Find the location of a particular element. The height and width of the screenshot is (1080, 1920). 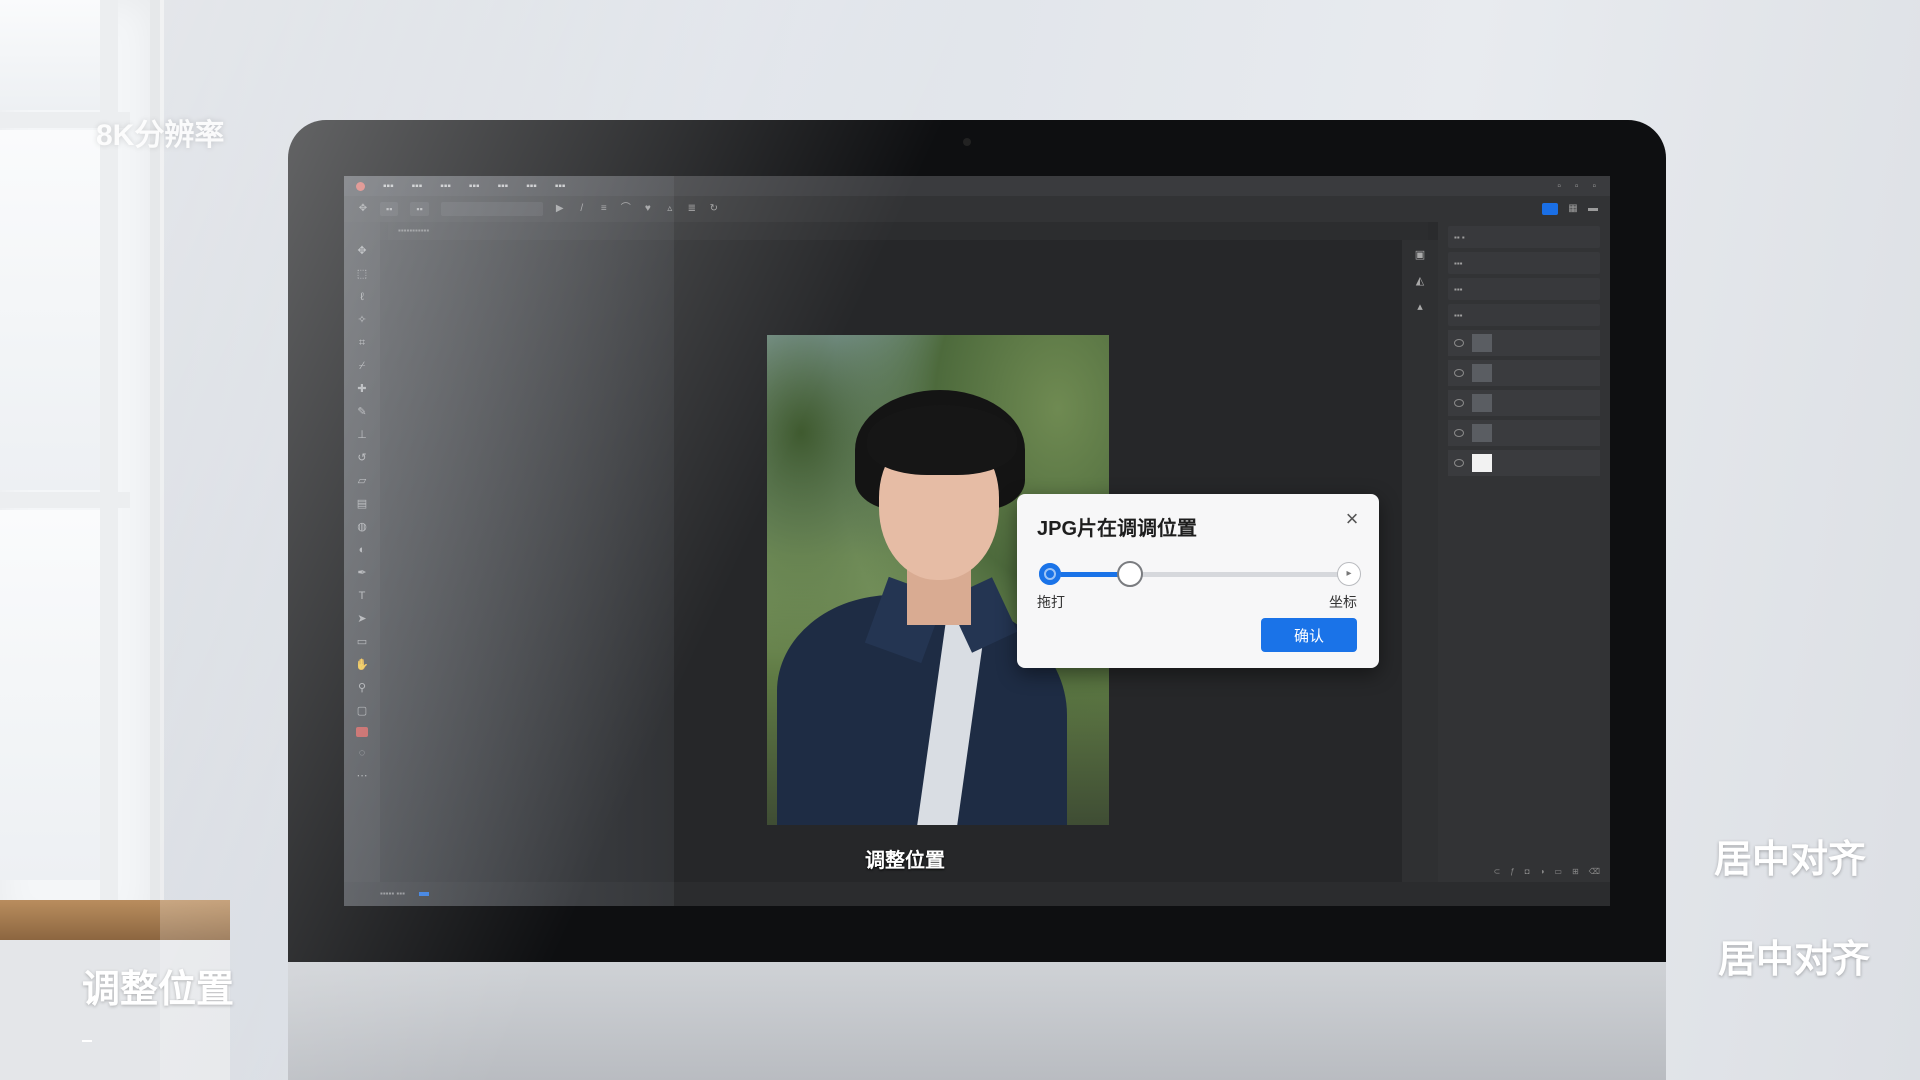

slider-end-handle: ▸ is located at coordinates (1349, 574).